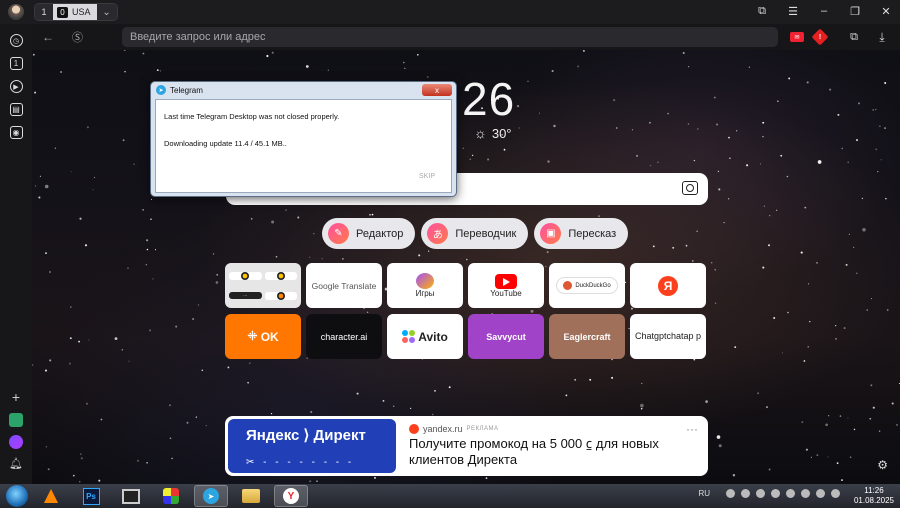 This screenshot has width=900, height=508. I want to click on taskbar-explorer, so click(251, 496).